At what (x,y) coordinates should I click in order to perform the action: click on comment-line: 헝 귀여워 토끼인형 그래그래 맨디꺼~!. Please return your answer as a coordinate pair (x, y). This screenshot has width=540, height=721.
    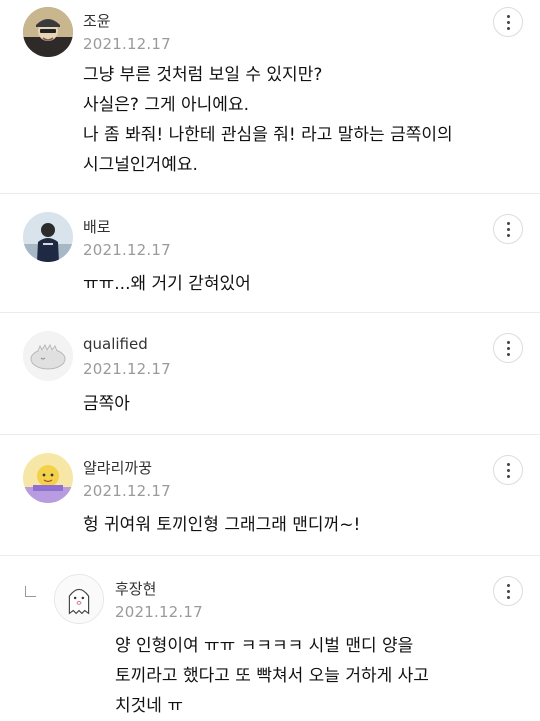
    Looking at the image, I should click on (222, 525).